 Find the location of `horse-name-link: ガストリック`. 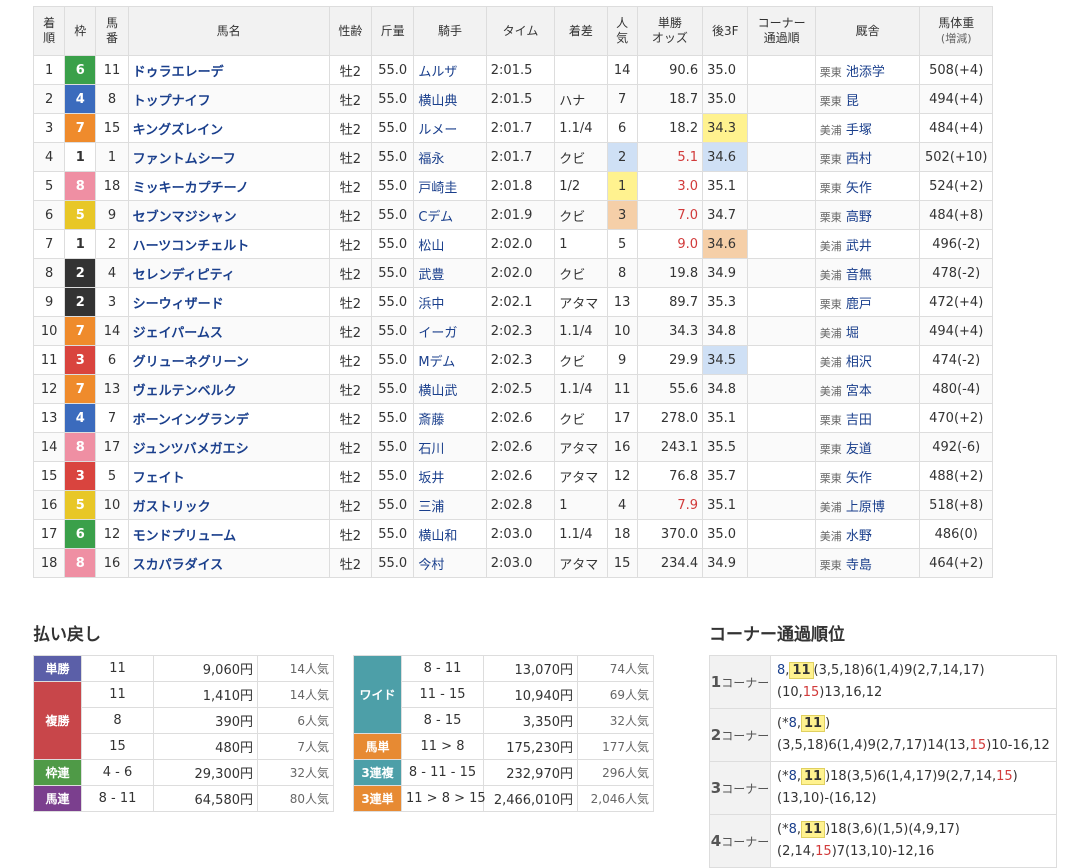

horse-name-link: ガストリック is located at coordinates (172, 507).